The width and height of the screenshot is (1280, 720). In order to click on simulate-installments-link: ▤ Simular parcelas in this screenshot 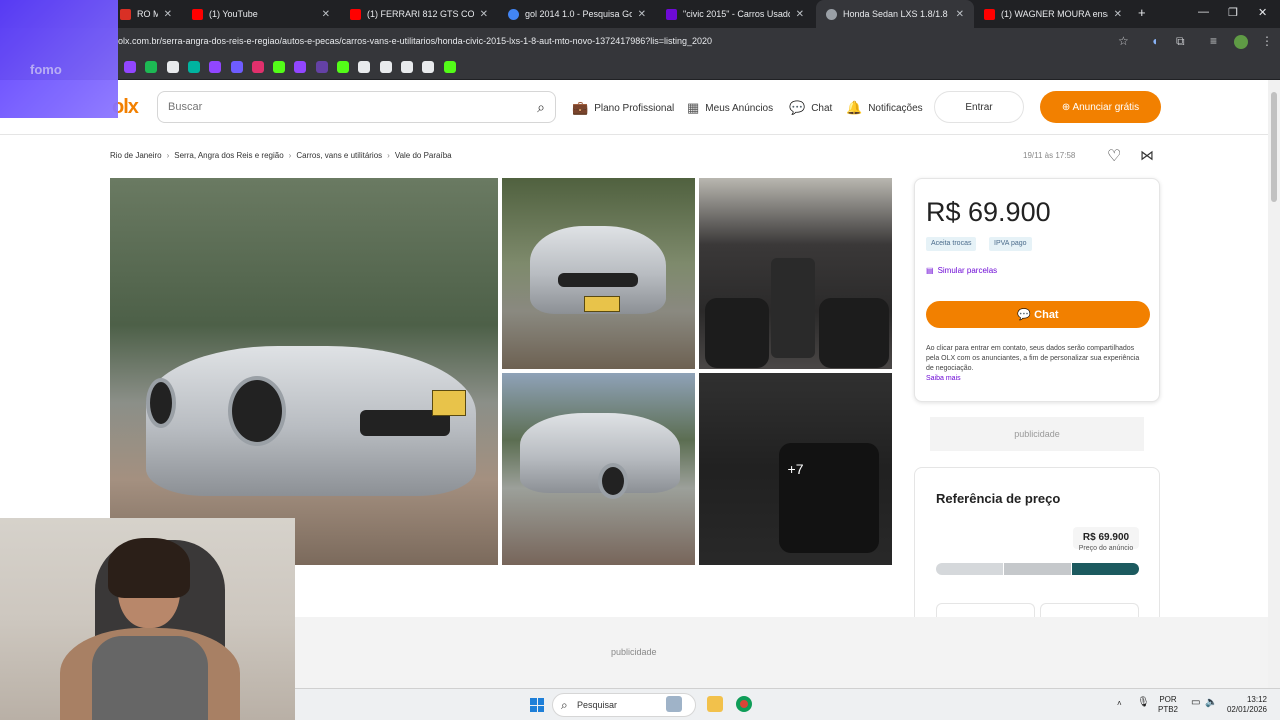, I will do `click(961, 270)`.